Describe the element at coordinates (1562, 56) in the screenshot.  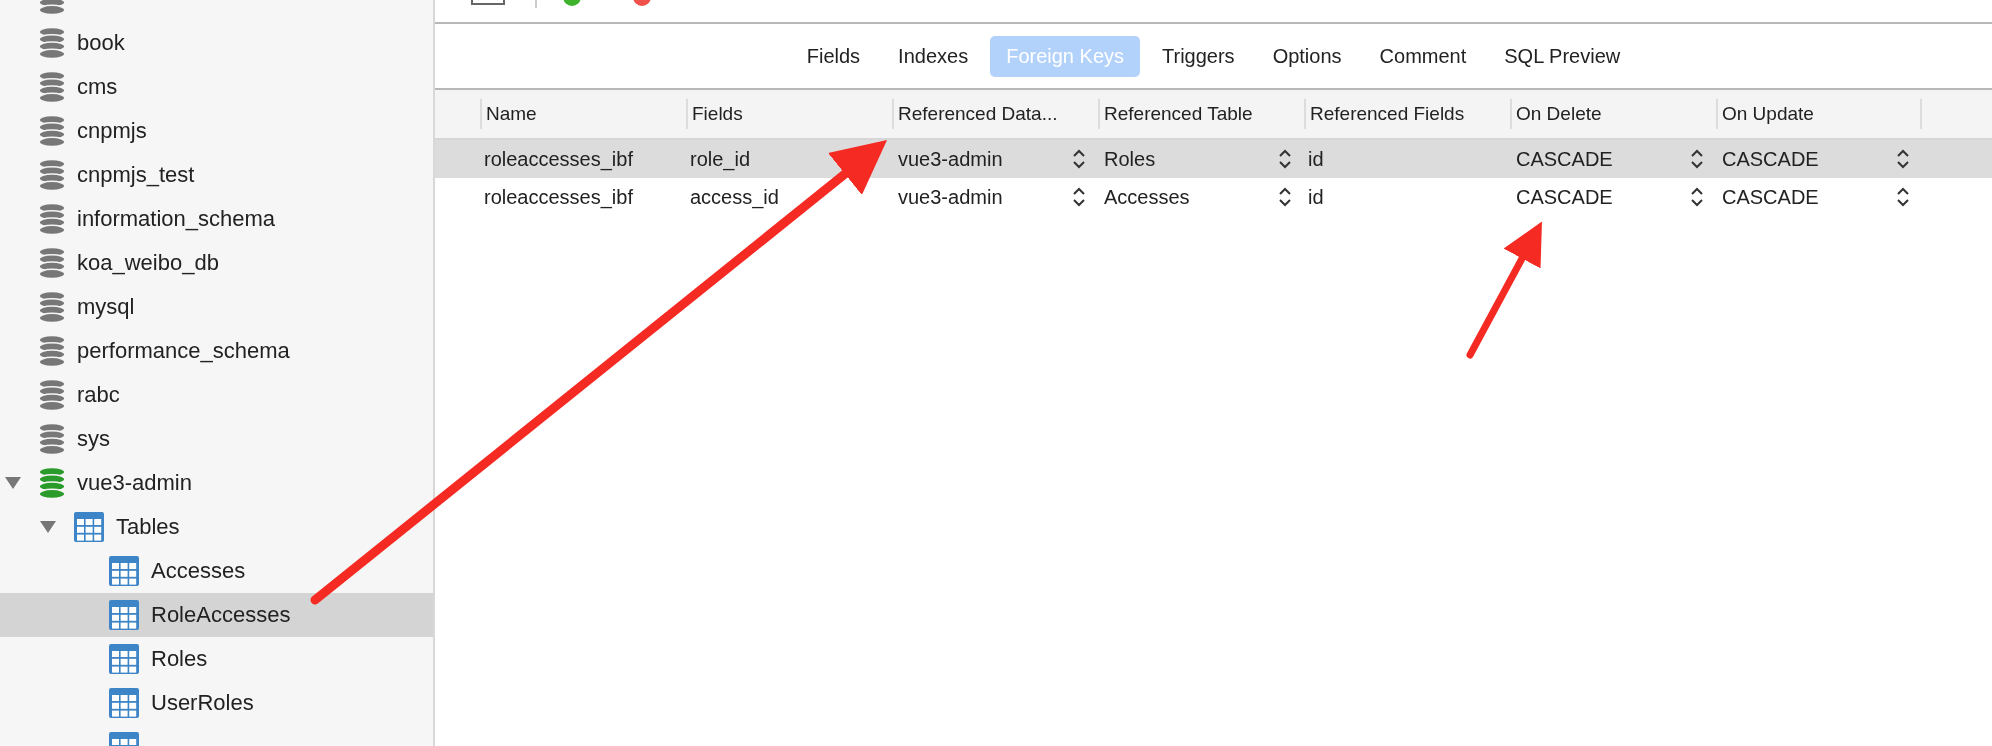
I see `tab: SQL Preview` at that location.